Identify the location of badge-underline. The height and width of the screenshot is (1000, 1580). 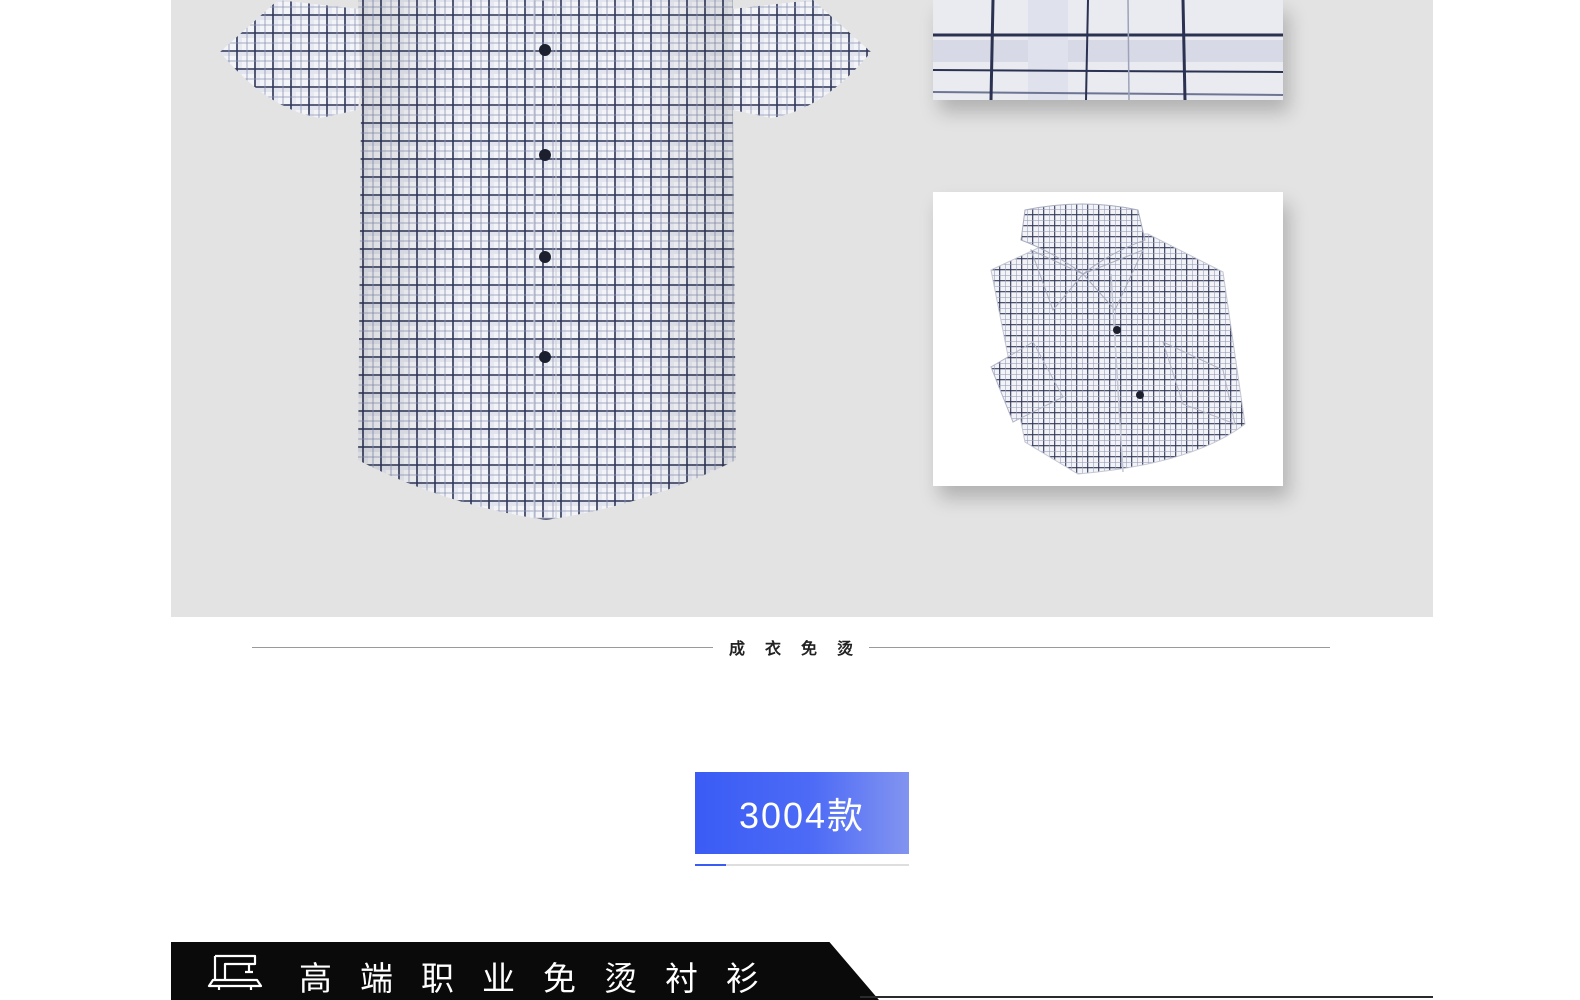
(802, 865).